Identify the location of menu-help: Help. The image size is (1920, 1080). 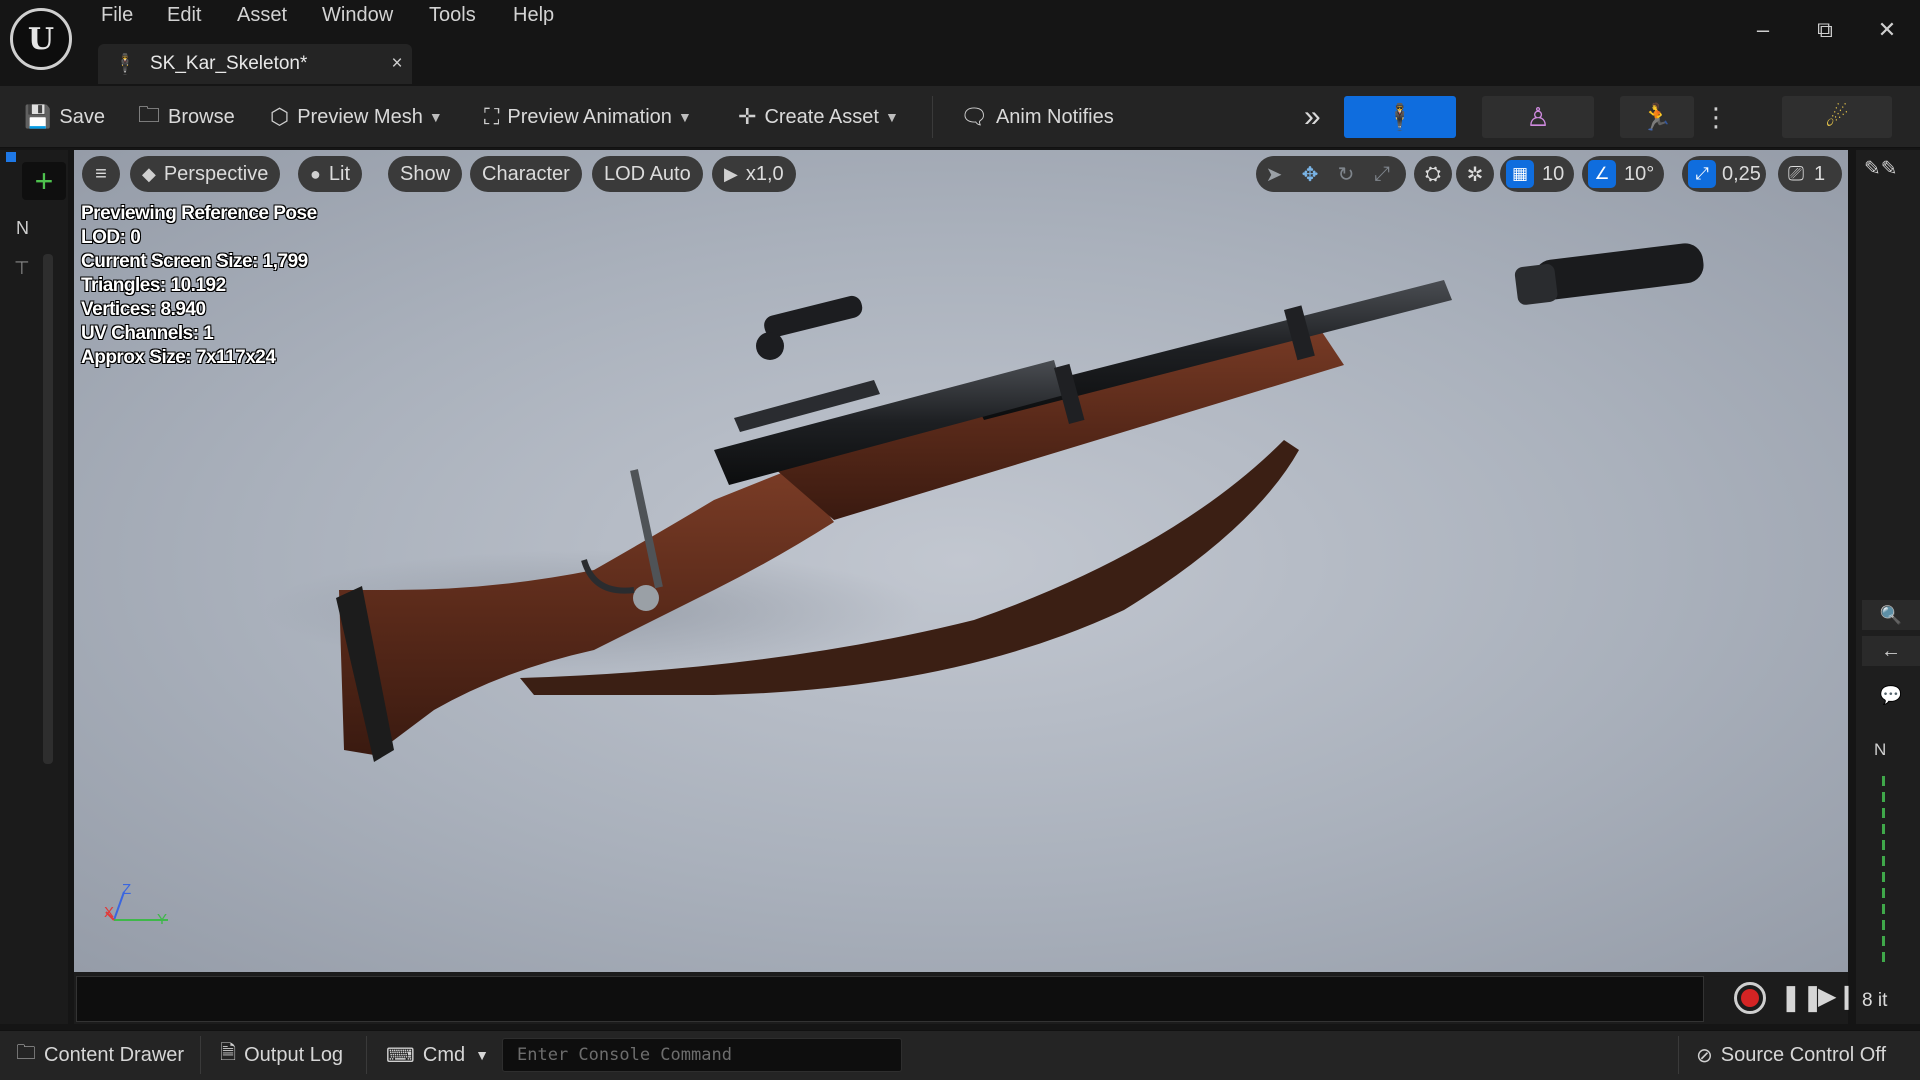
(533, 15).